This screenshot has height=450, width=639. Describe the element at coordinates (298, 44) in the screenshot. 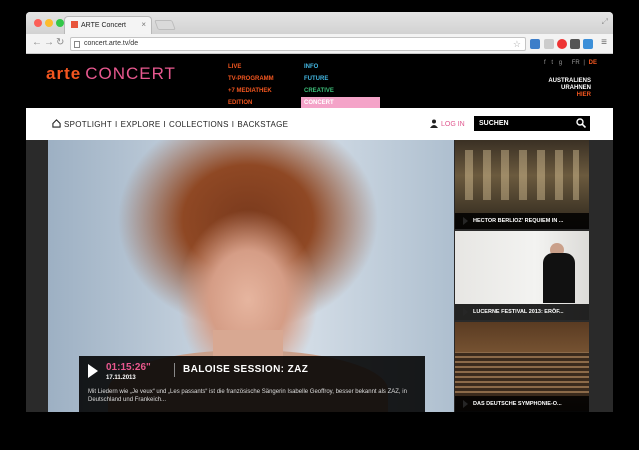

I see `address-bar: concert.arte.tv/de ☆` at that location.